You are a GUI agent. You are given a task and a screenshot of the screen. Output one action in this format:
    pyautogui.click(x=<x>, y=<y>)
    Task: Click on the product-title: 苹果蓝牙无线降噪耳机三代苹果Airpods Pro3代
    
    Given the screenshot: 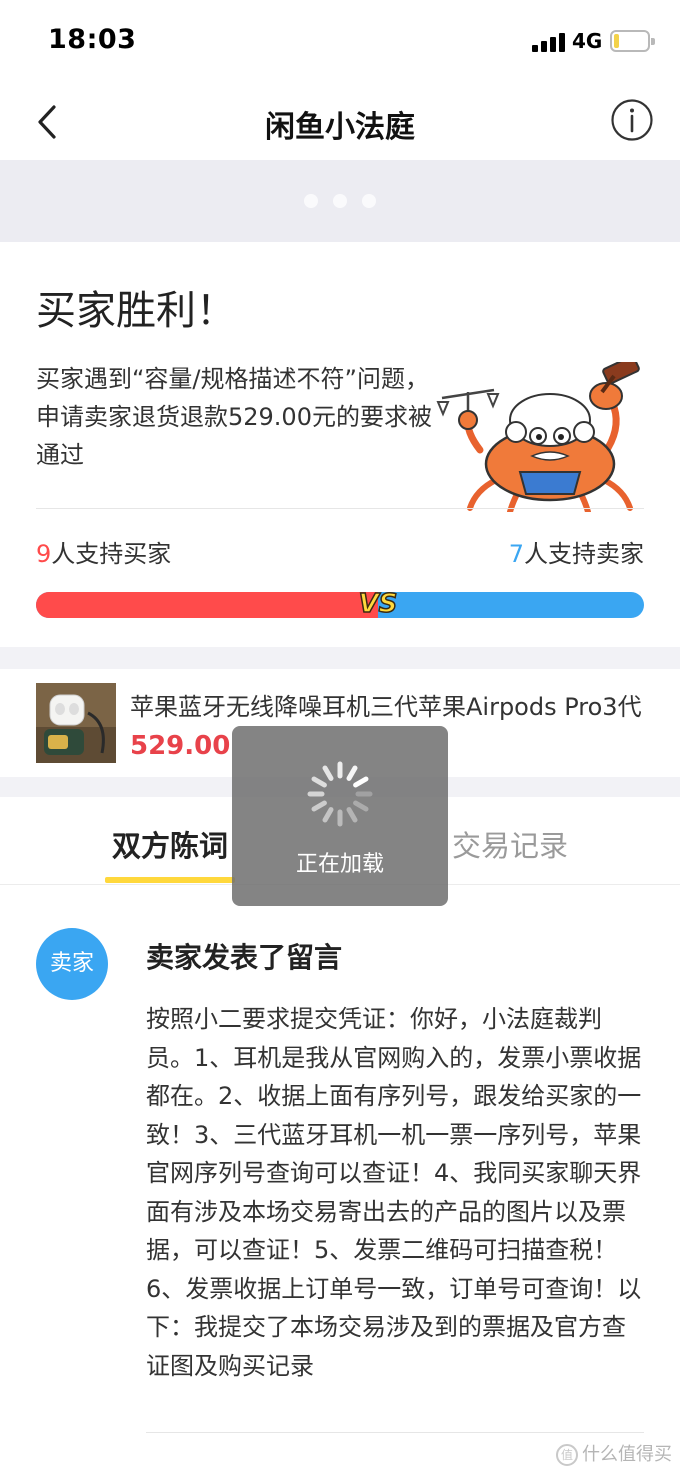 What is the action you would take?
    pyautogui.click(x=386, y=707)
    